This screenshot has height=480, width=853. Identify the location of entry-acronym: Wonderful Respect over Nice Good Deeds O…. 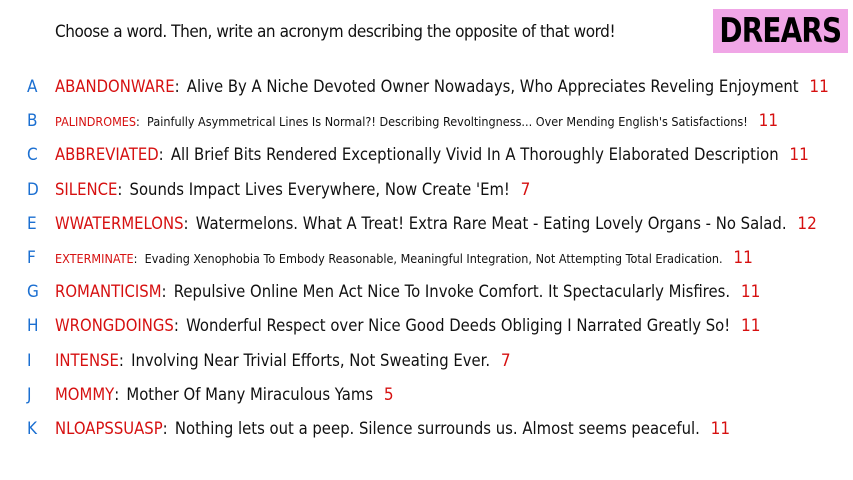
(458, 326).